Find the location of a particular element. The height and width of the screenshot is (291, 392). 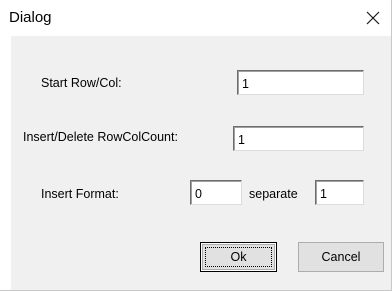

insert-format-input is located at coordinates (216, 192).